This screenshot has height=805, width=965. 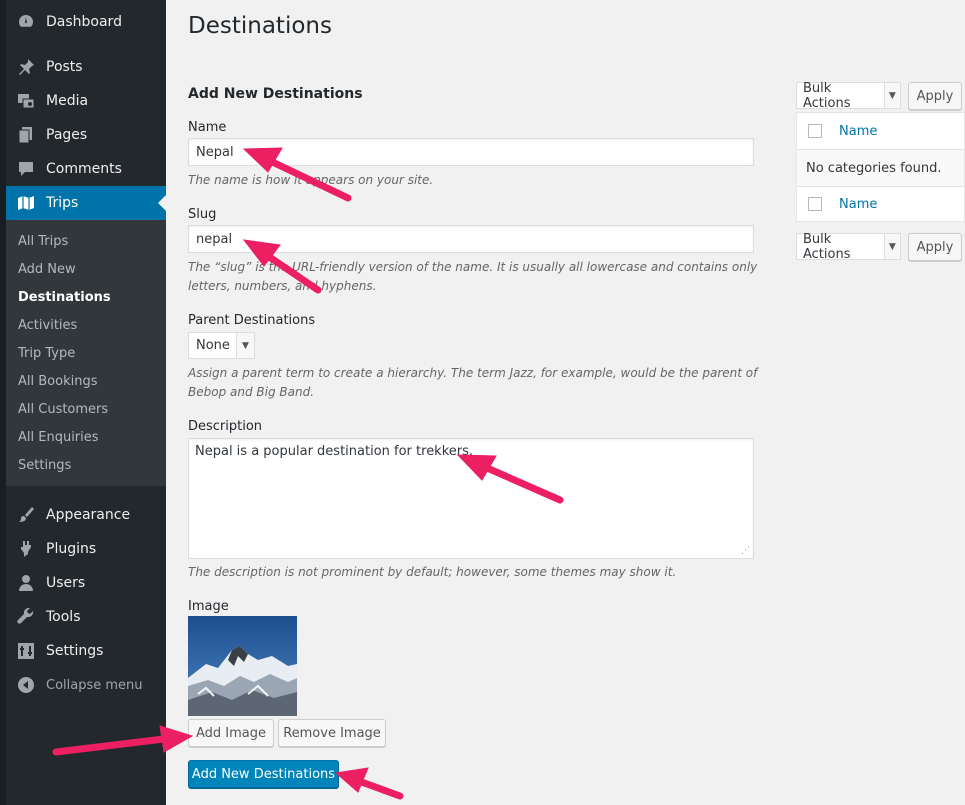 I want to click on empty-message: No categories found., so click(x=874, y=168).